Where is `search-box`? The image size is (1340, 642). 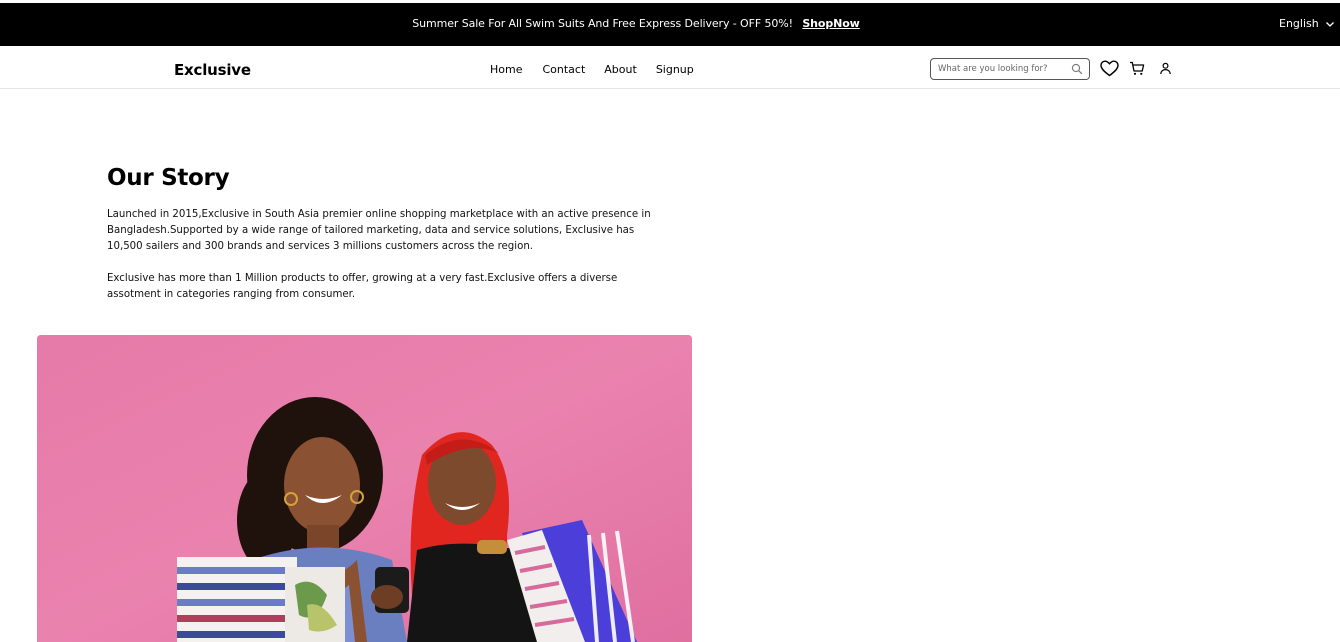 search-box is located at coordinates (1010, 69).